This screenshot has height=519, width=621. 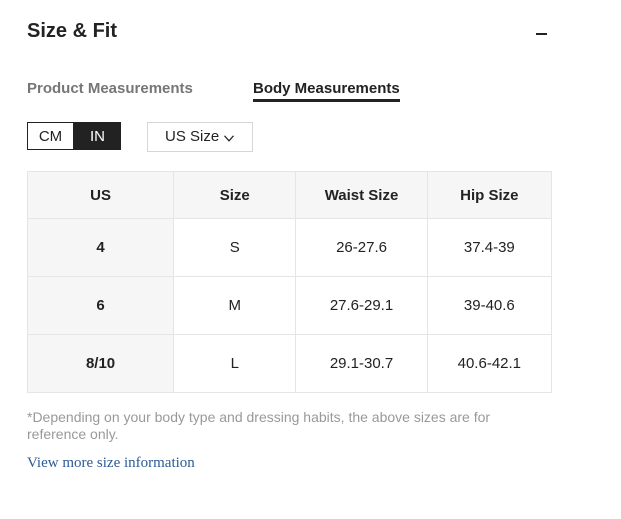 What do you see at coordinates (489, 363) in the screenshot?
I see `cell-hip: 40.6-42.1` at bounding box center [489, 363].